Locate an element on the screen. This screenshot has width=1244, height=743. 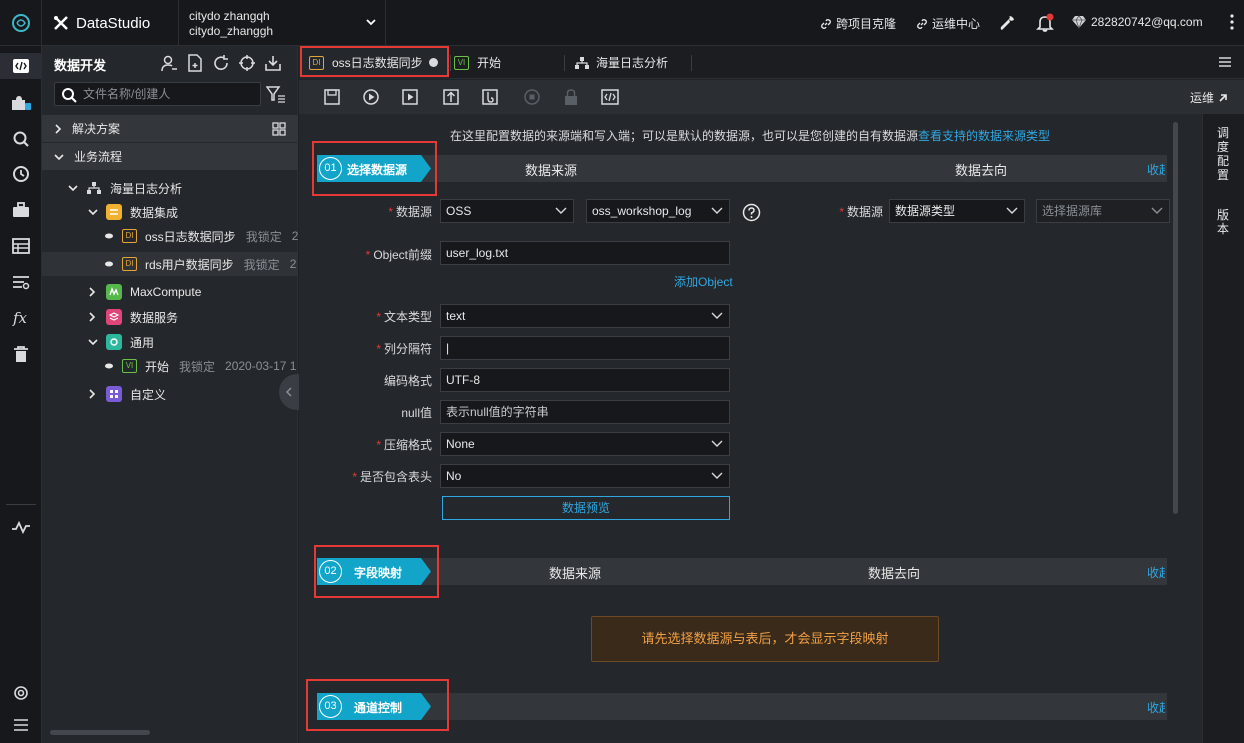
save-icon is located at coordinates (332, 97).